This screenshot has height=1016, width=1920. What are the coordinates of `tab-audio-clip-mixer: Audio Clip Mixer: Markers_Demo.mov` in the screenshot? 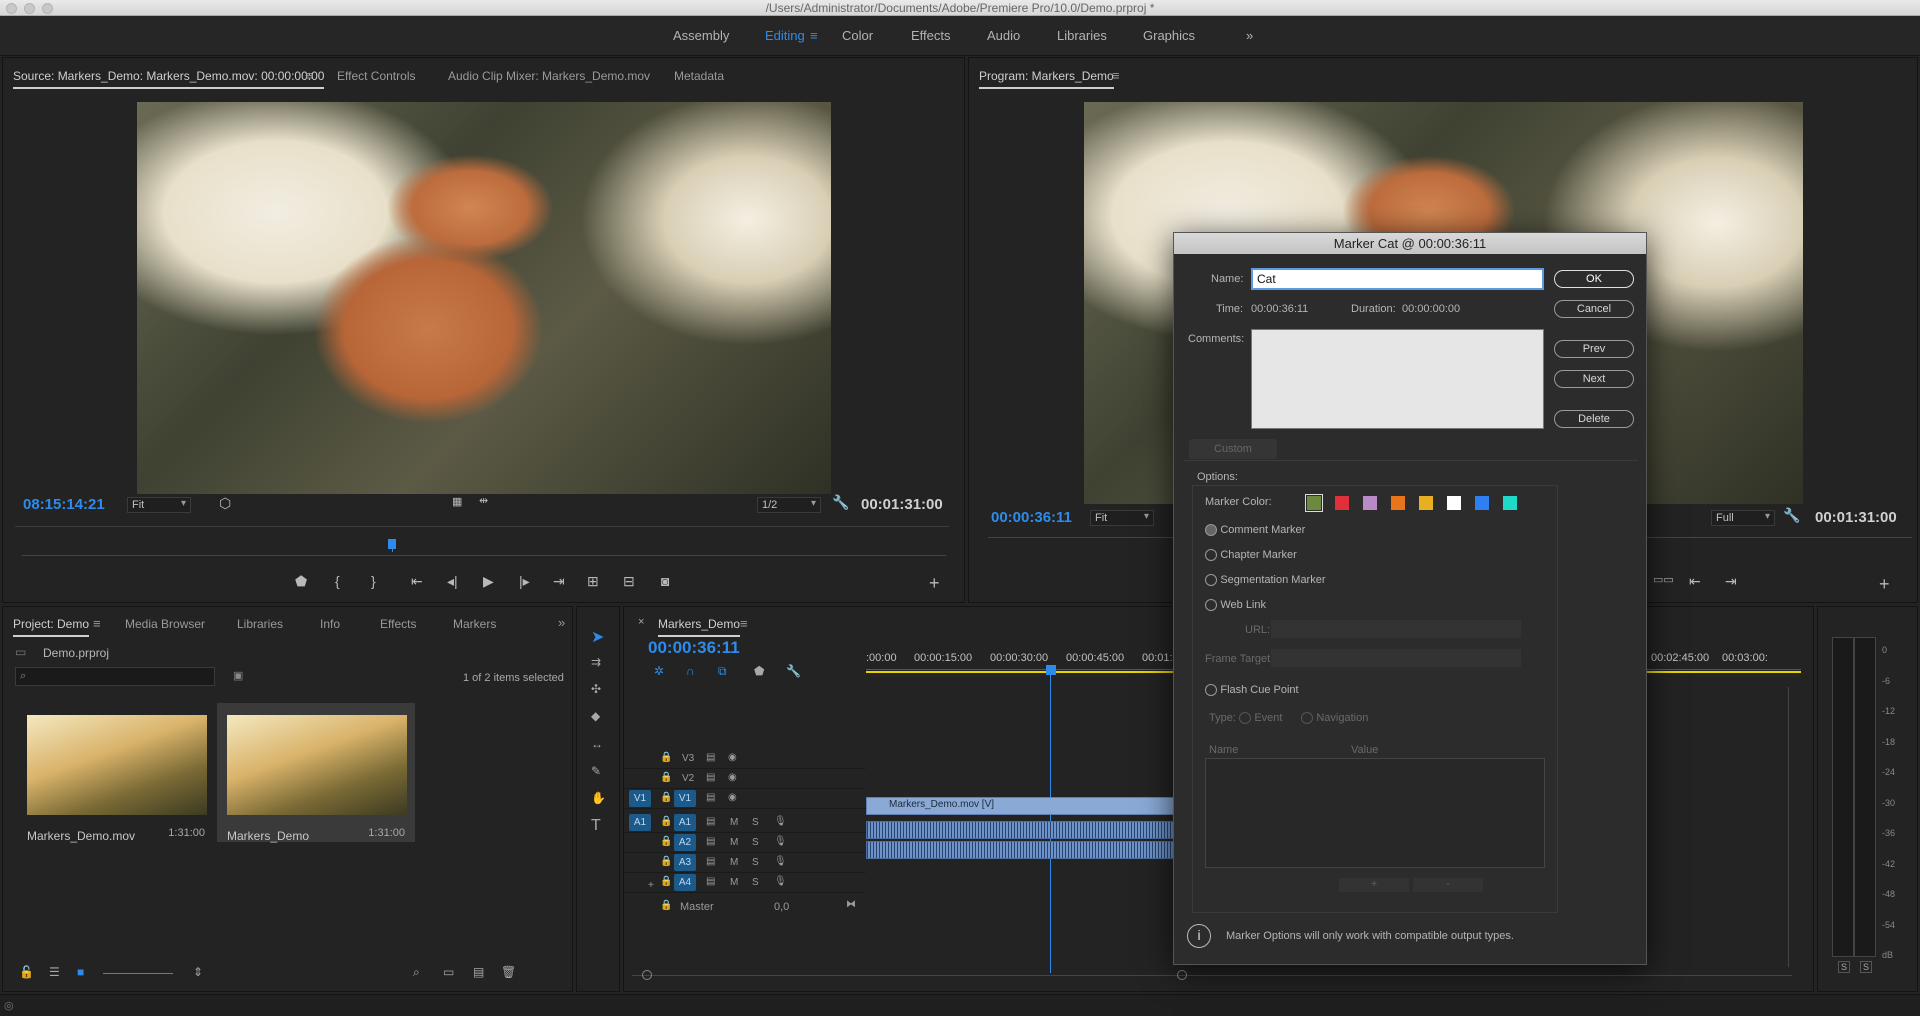 It's located at (549, 76).